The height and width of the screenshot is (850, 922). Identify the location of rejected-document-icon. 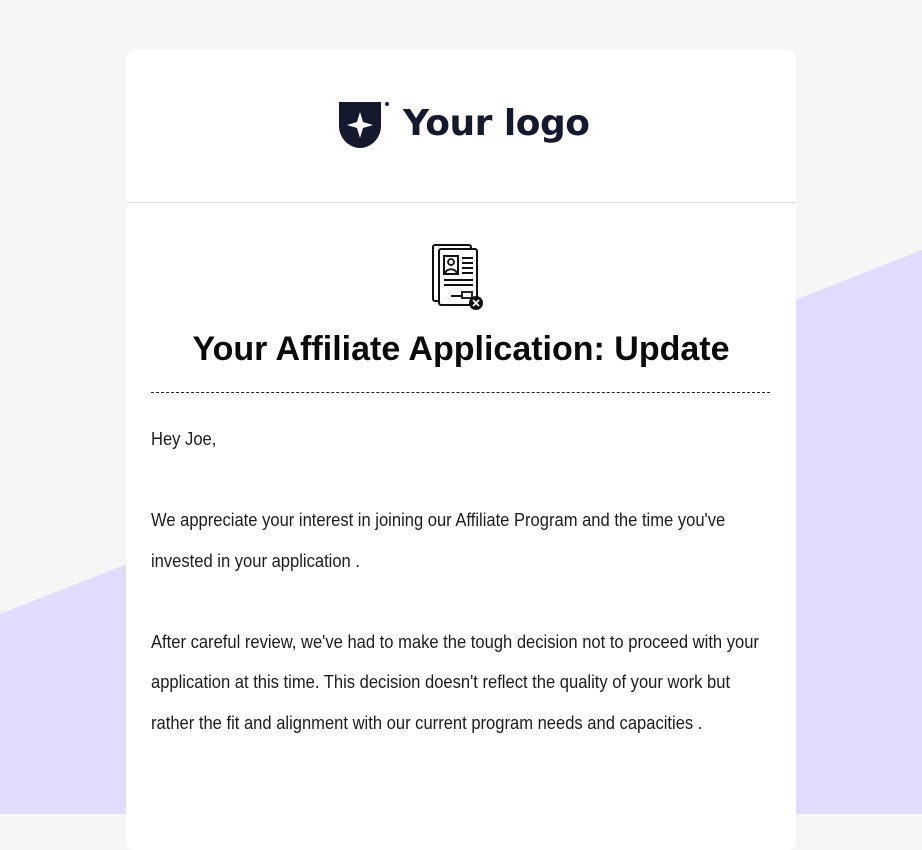
(459, 279).